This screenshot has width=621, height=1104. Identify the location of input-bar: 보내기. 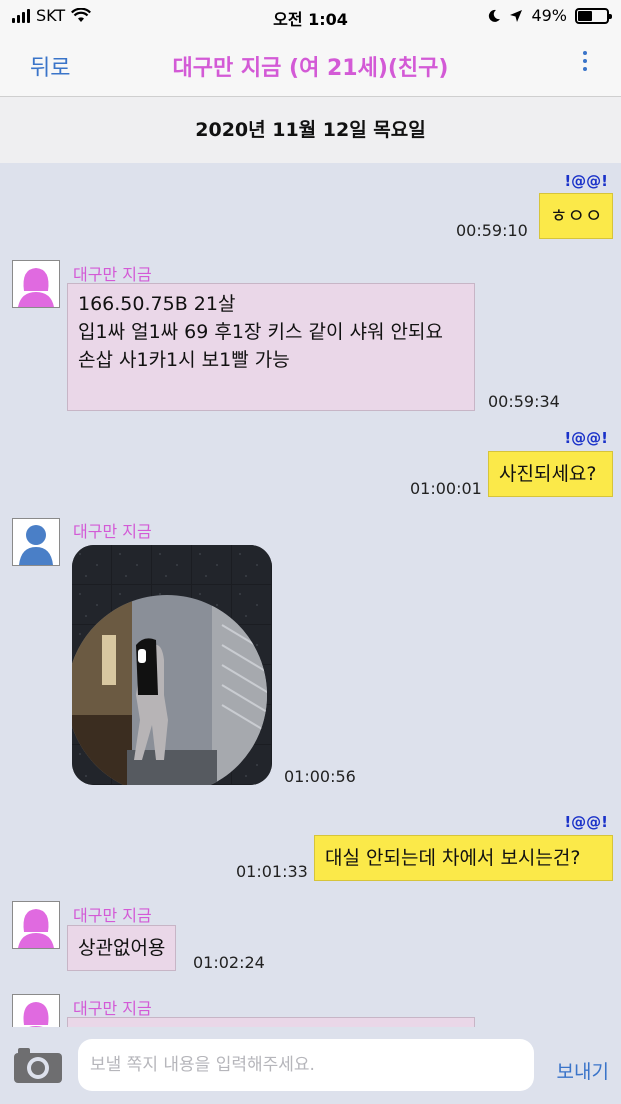
(310, 1065).